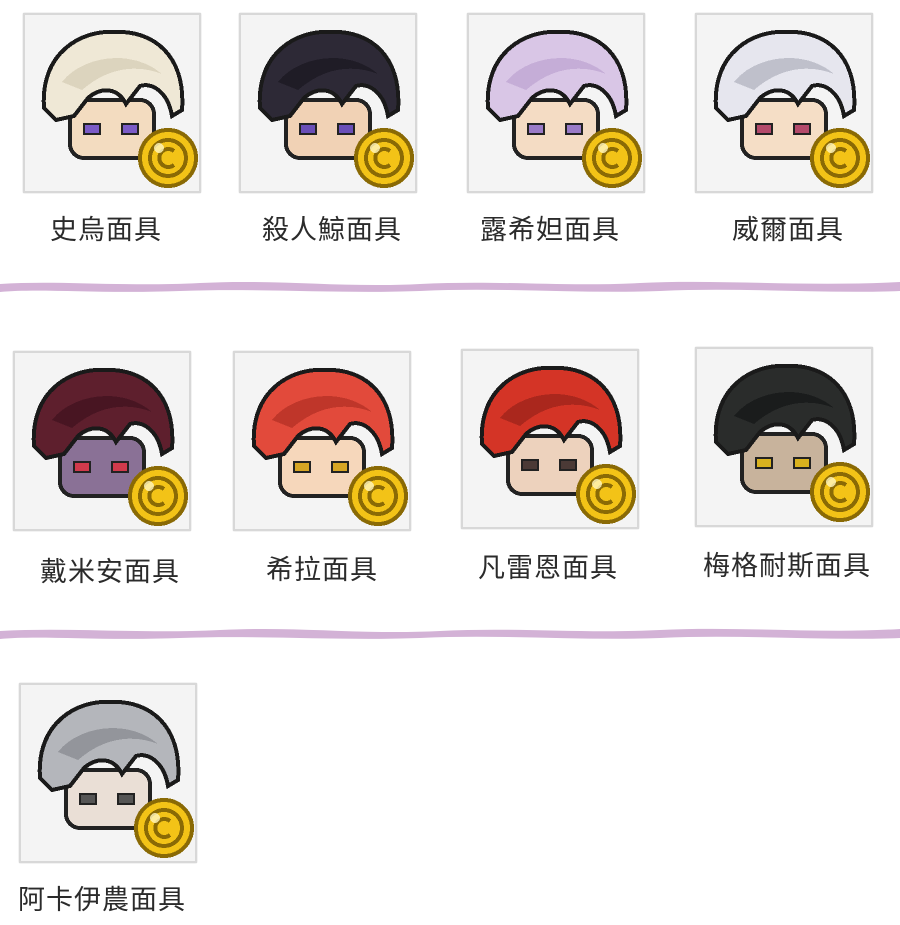 The image size is (900, 925). What do you see at coordinates (550, 230) in the screenshot?
I see `mask-label: 露希妲面具` at bounding box center [550, 230].